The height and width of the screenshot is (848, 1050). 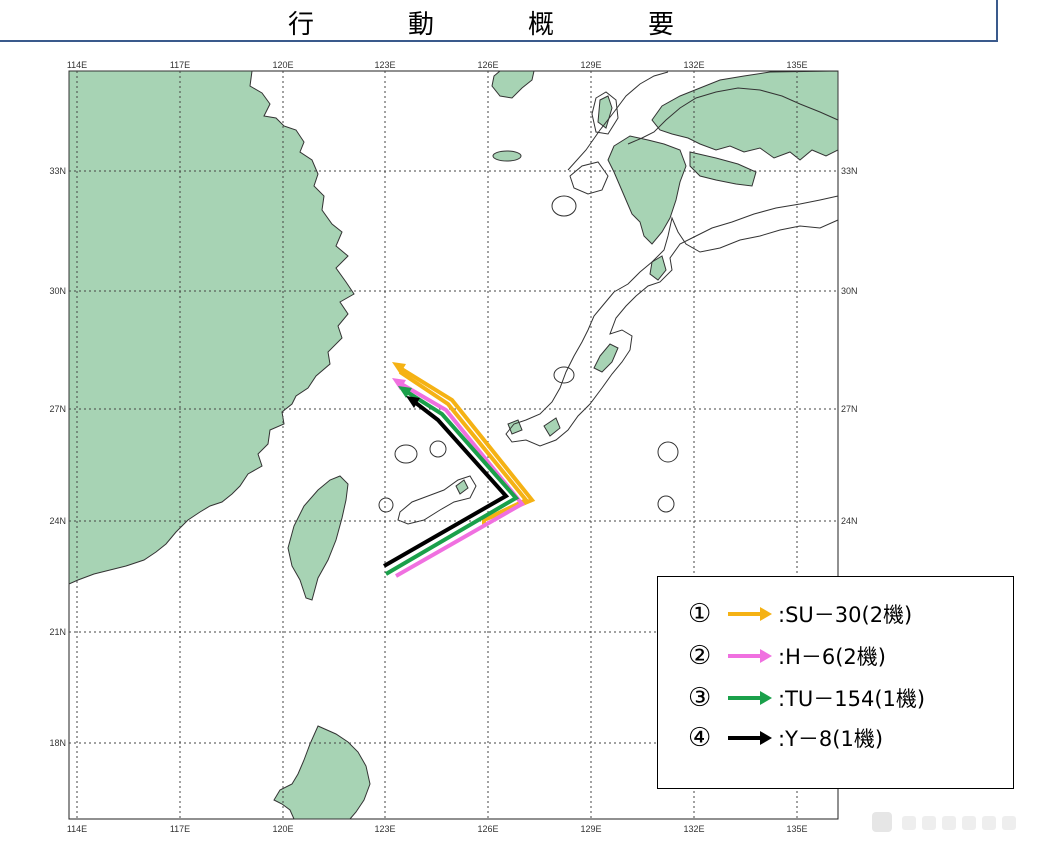 I want to click on lon-ticks-top: 114E 117E 120E 123E 126E 129E 132E 135E, so click(x=437, y=65).